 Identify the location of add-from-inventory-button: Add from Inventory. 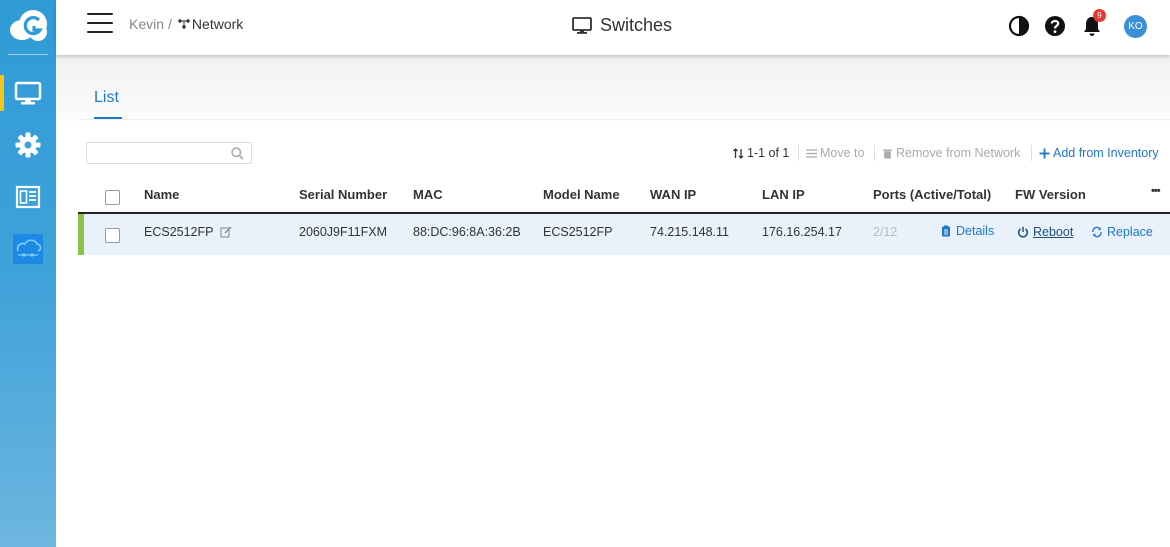
(1099, 153).